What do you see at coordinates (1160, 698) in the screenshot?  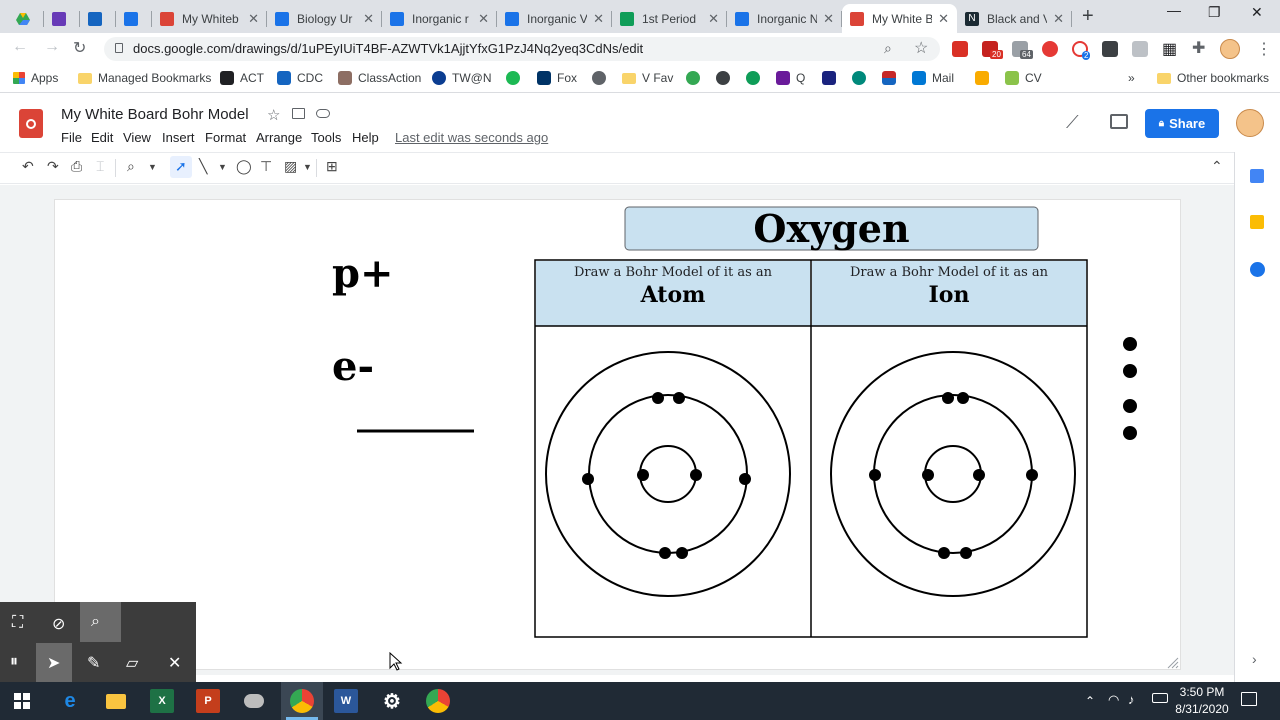 I see `battery-icon` at bounding box center [1160, 698].